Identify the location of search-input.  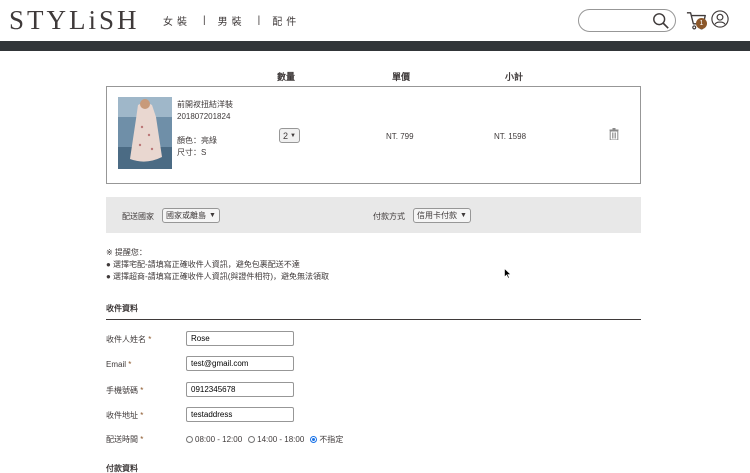
(622, 20).